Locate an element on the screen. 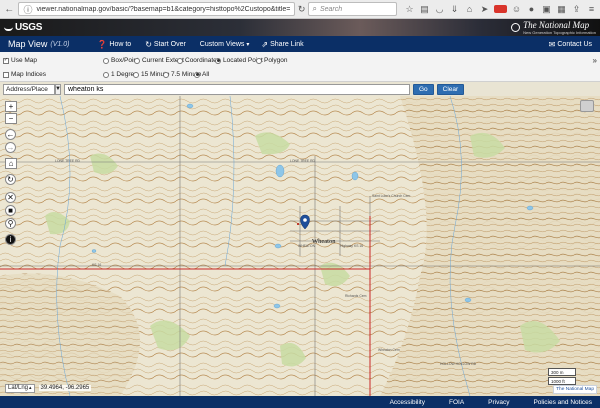 The image size is (600, 408). how-to-label: How to is located at coordinates (120, 44).